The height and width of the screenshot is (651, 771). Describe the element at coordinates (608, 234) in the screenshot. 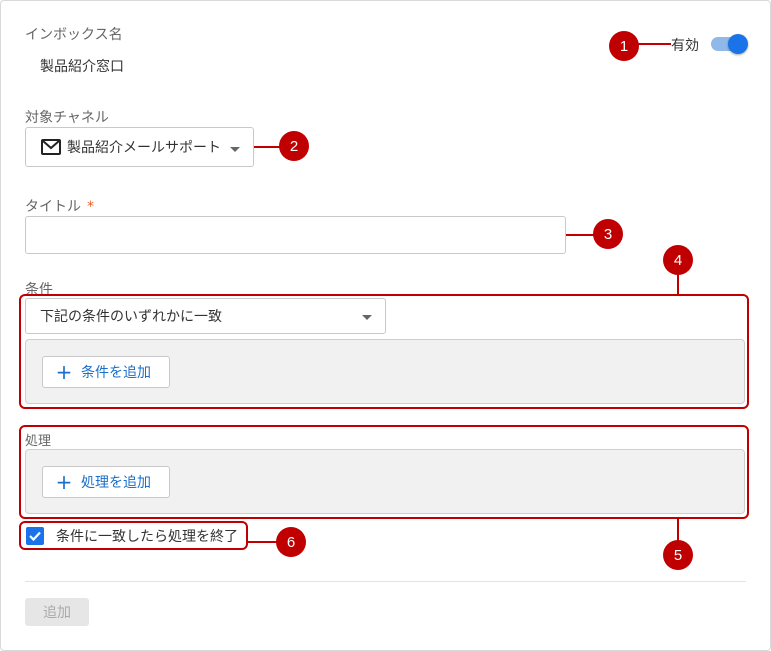

I see `callout-3-marker: 3` at that location.